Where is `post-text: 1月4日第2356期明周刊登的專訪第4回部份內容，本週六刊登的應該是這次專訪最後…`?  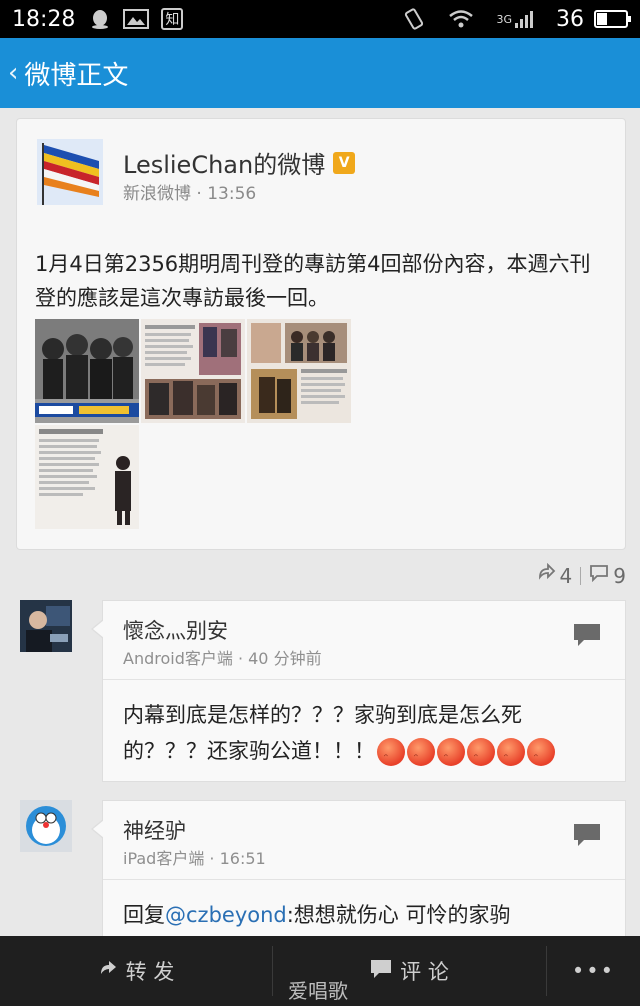 post-text: 1月4日第2356期明周刊登的專訪第4回部份內容，本週六刊登的應該是這次專訪最後… is located at coordinates (313, 281).